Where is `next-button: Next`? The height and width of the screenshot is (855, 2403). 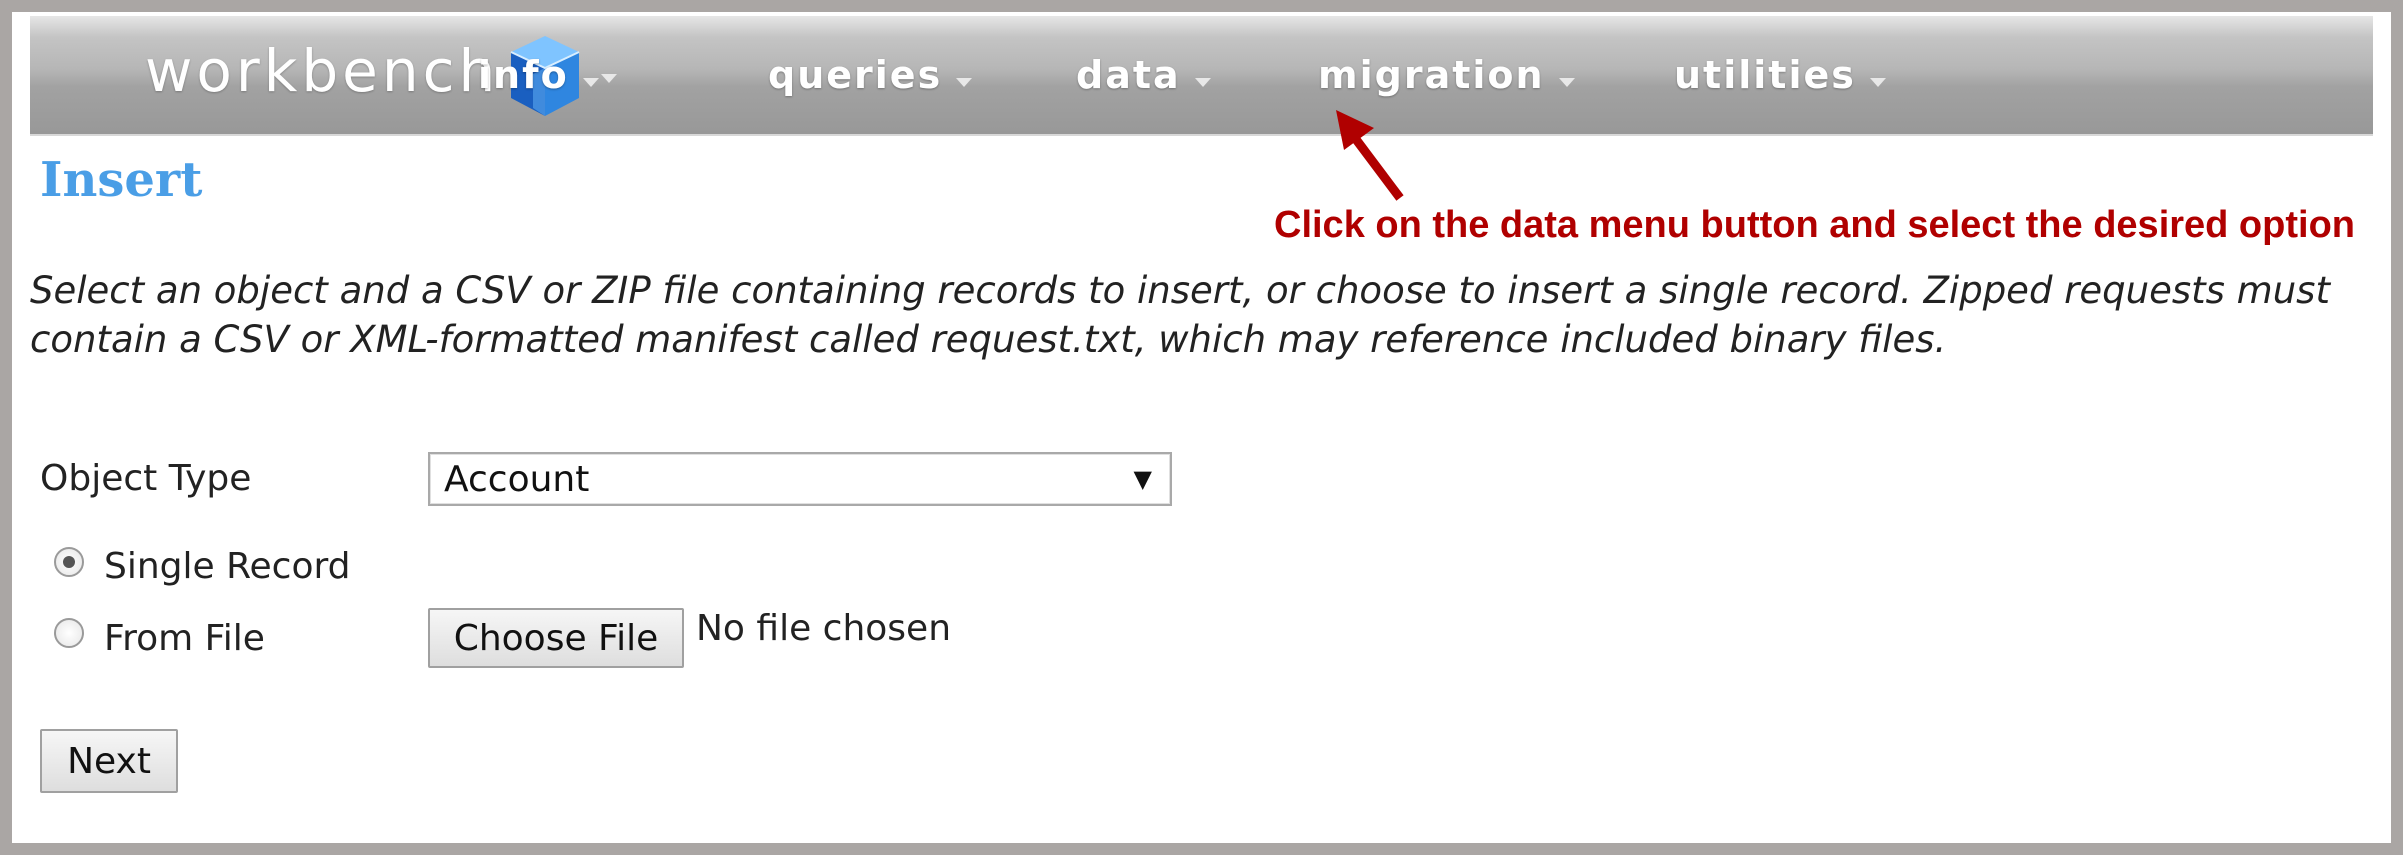 next-button: Next is located at coordinates (109, 761).